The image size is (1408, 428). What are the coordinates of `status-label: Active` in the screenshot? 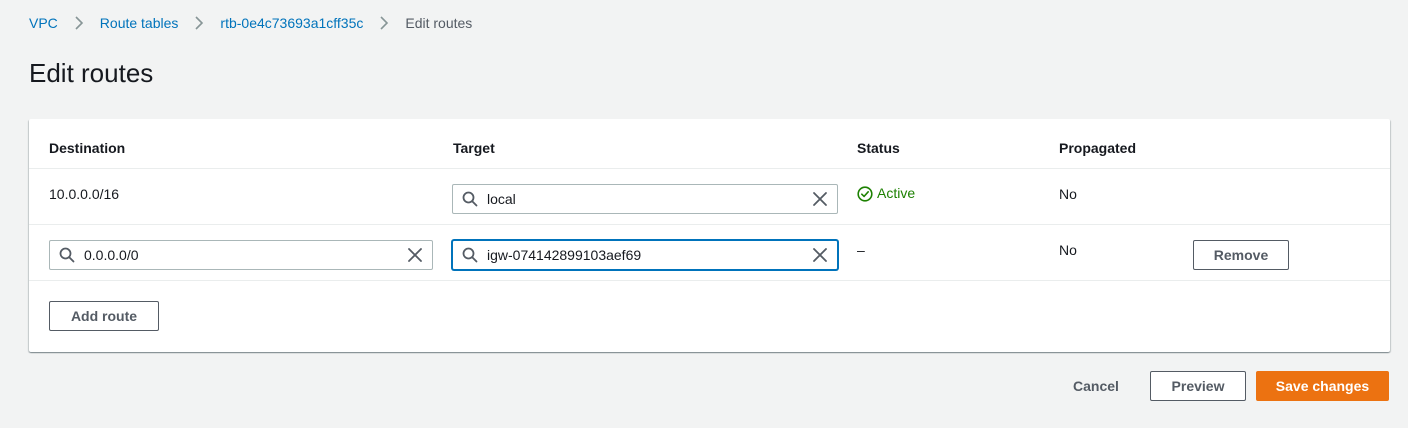 It's located at (896, 193).